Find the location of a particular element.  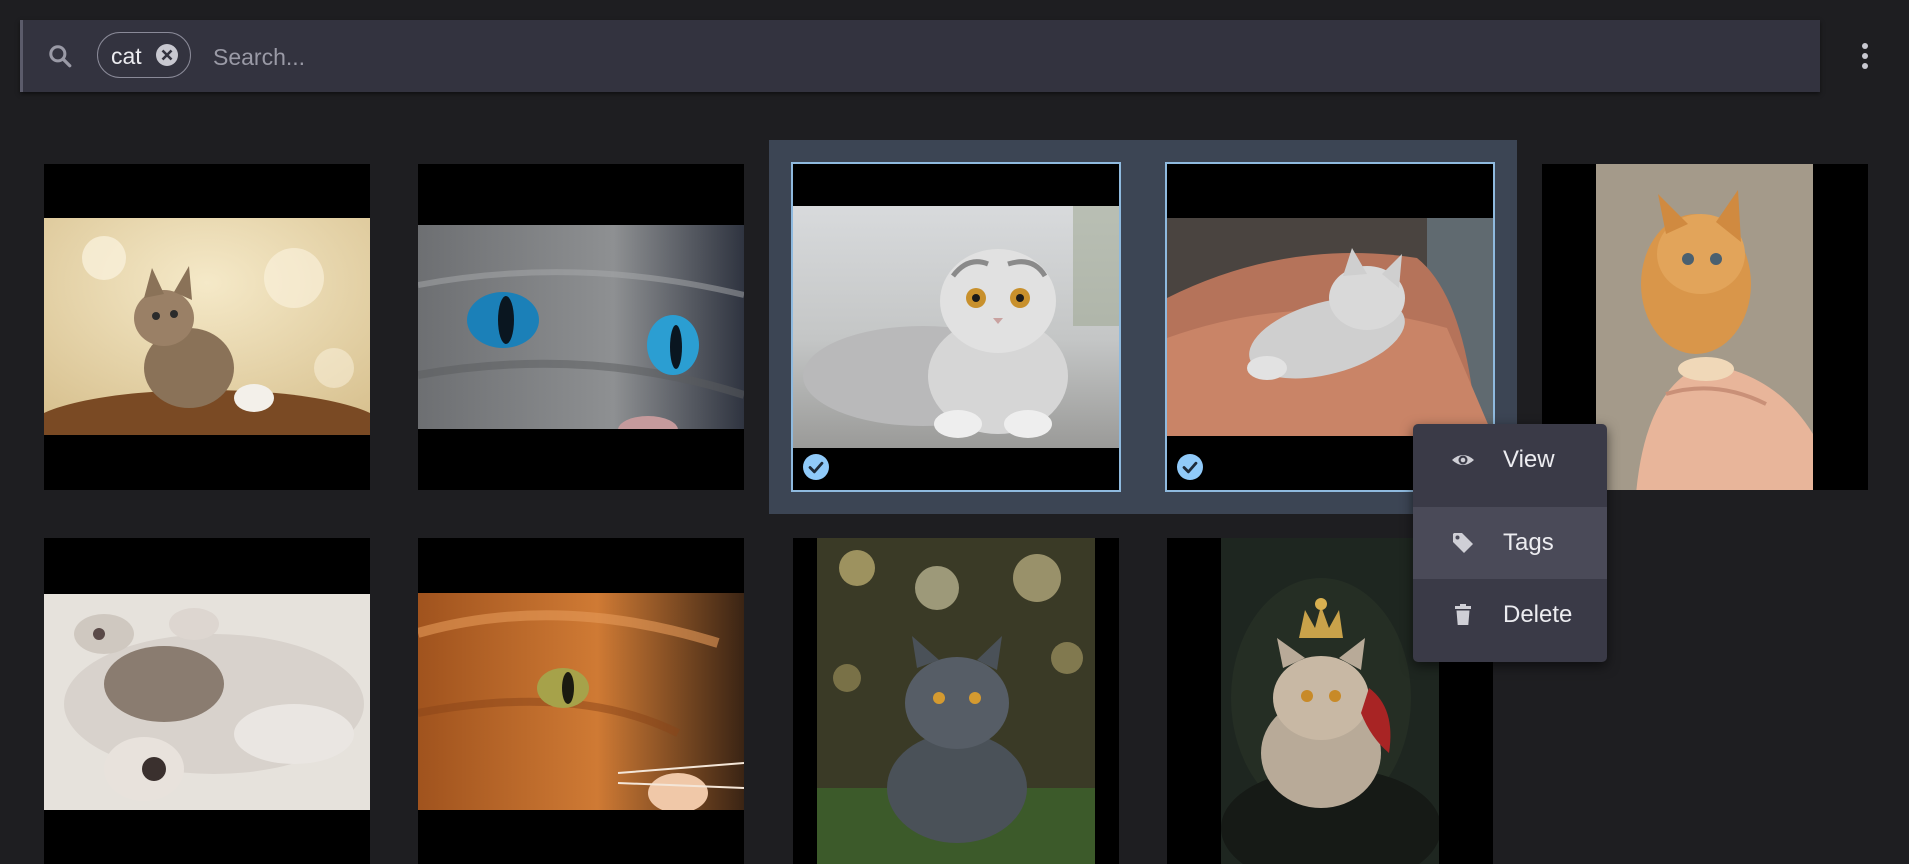

more-vertical-icon is located at coordinates (1865, 56).